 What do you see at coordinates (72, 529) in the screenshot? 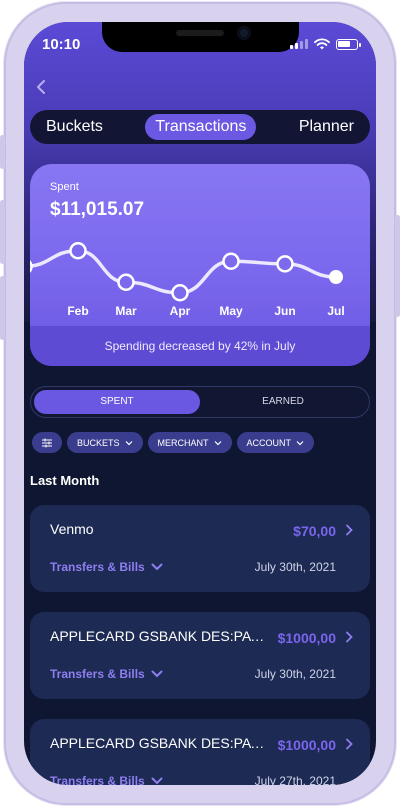
I see `transaction-merchant: Venmo` at bounding box center [72, 529].